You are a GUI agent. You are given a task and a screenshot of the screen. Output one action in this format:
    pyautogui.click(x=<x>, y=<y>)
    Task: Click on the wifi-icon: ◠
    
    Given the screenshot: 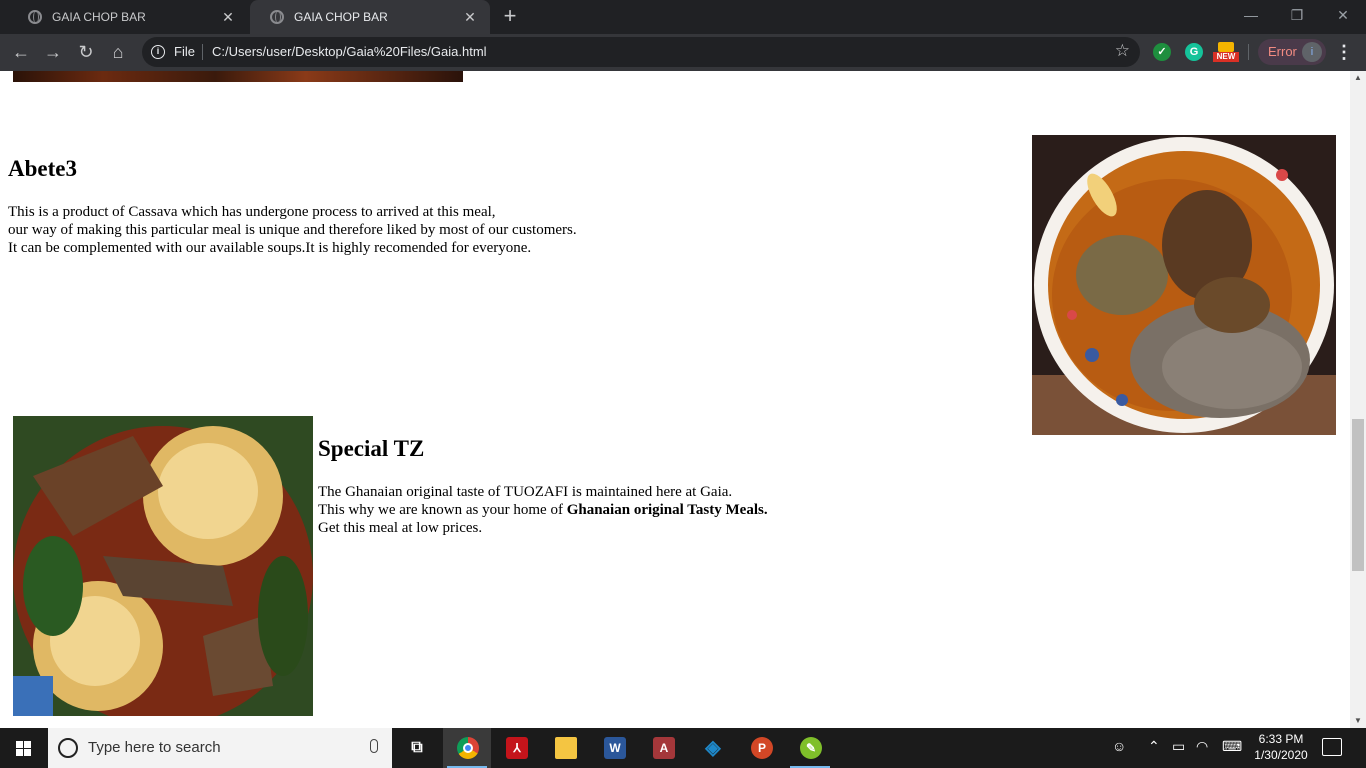 What is the action you would take?
    pyautogui.click(x=1202, y=746)
    